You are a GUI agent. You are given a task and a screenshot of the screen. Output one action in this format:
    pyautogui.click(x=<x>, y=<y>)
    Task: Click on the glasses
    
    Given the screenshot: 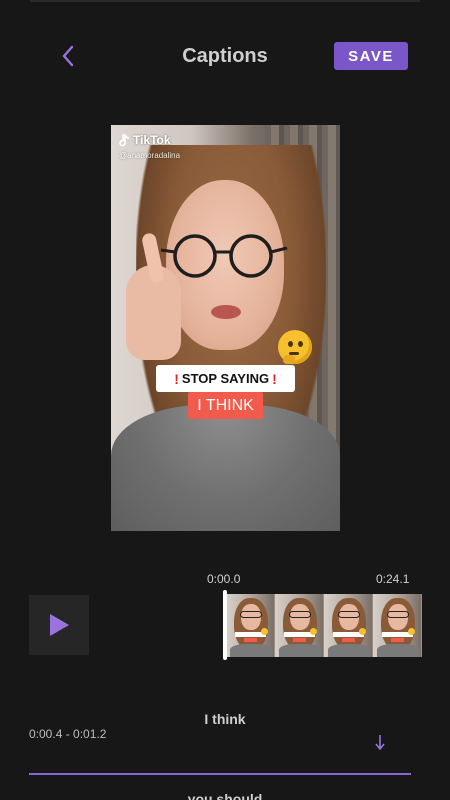 What is the action you would take?
    pyautogui.click(x=224, y=256)
    